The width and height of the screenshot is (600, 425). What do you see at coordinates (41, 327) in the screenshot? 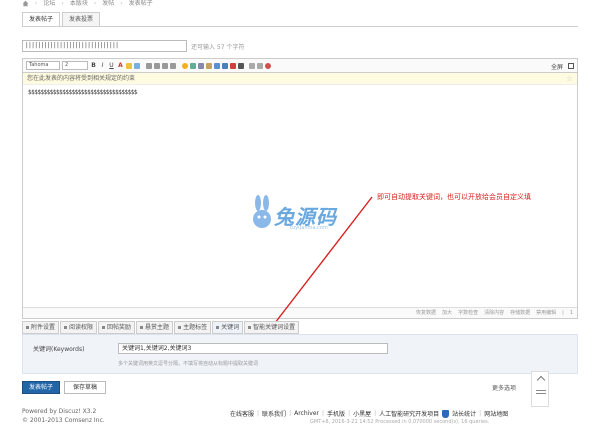
I see `tab-attachment-settings: 附件设置` at bounding box center [41, 327].